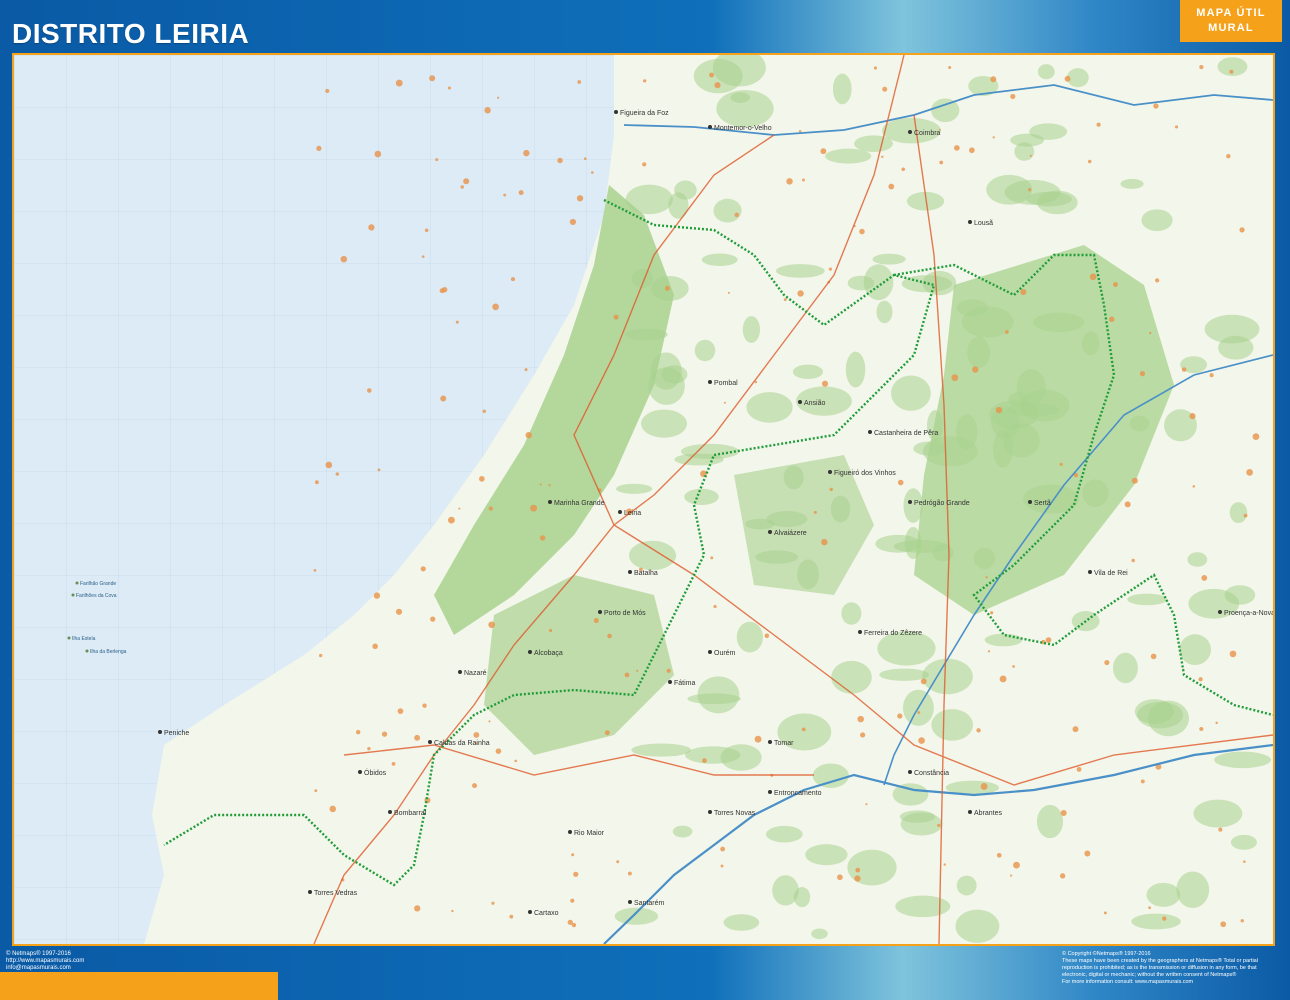 The image size is (1290, 1000). Describe the element at coordinates (579, 503) in the screenshot. I see `place-label: Marinha Grande` at that location.